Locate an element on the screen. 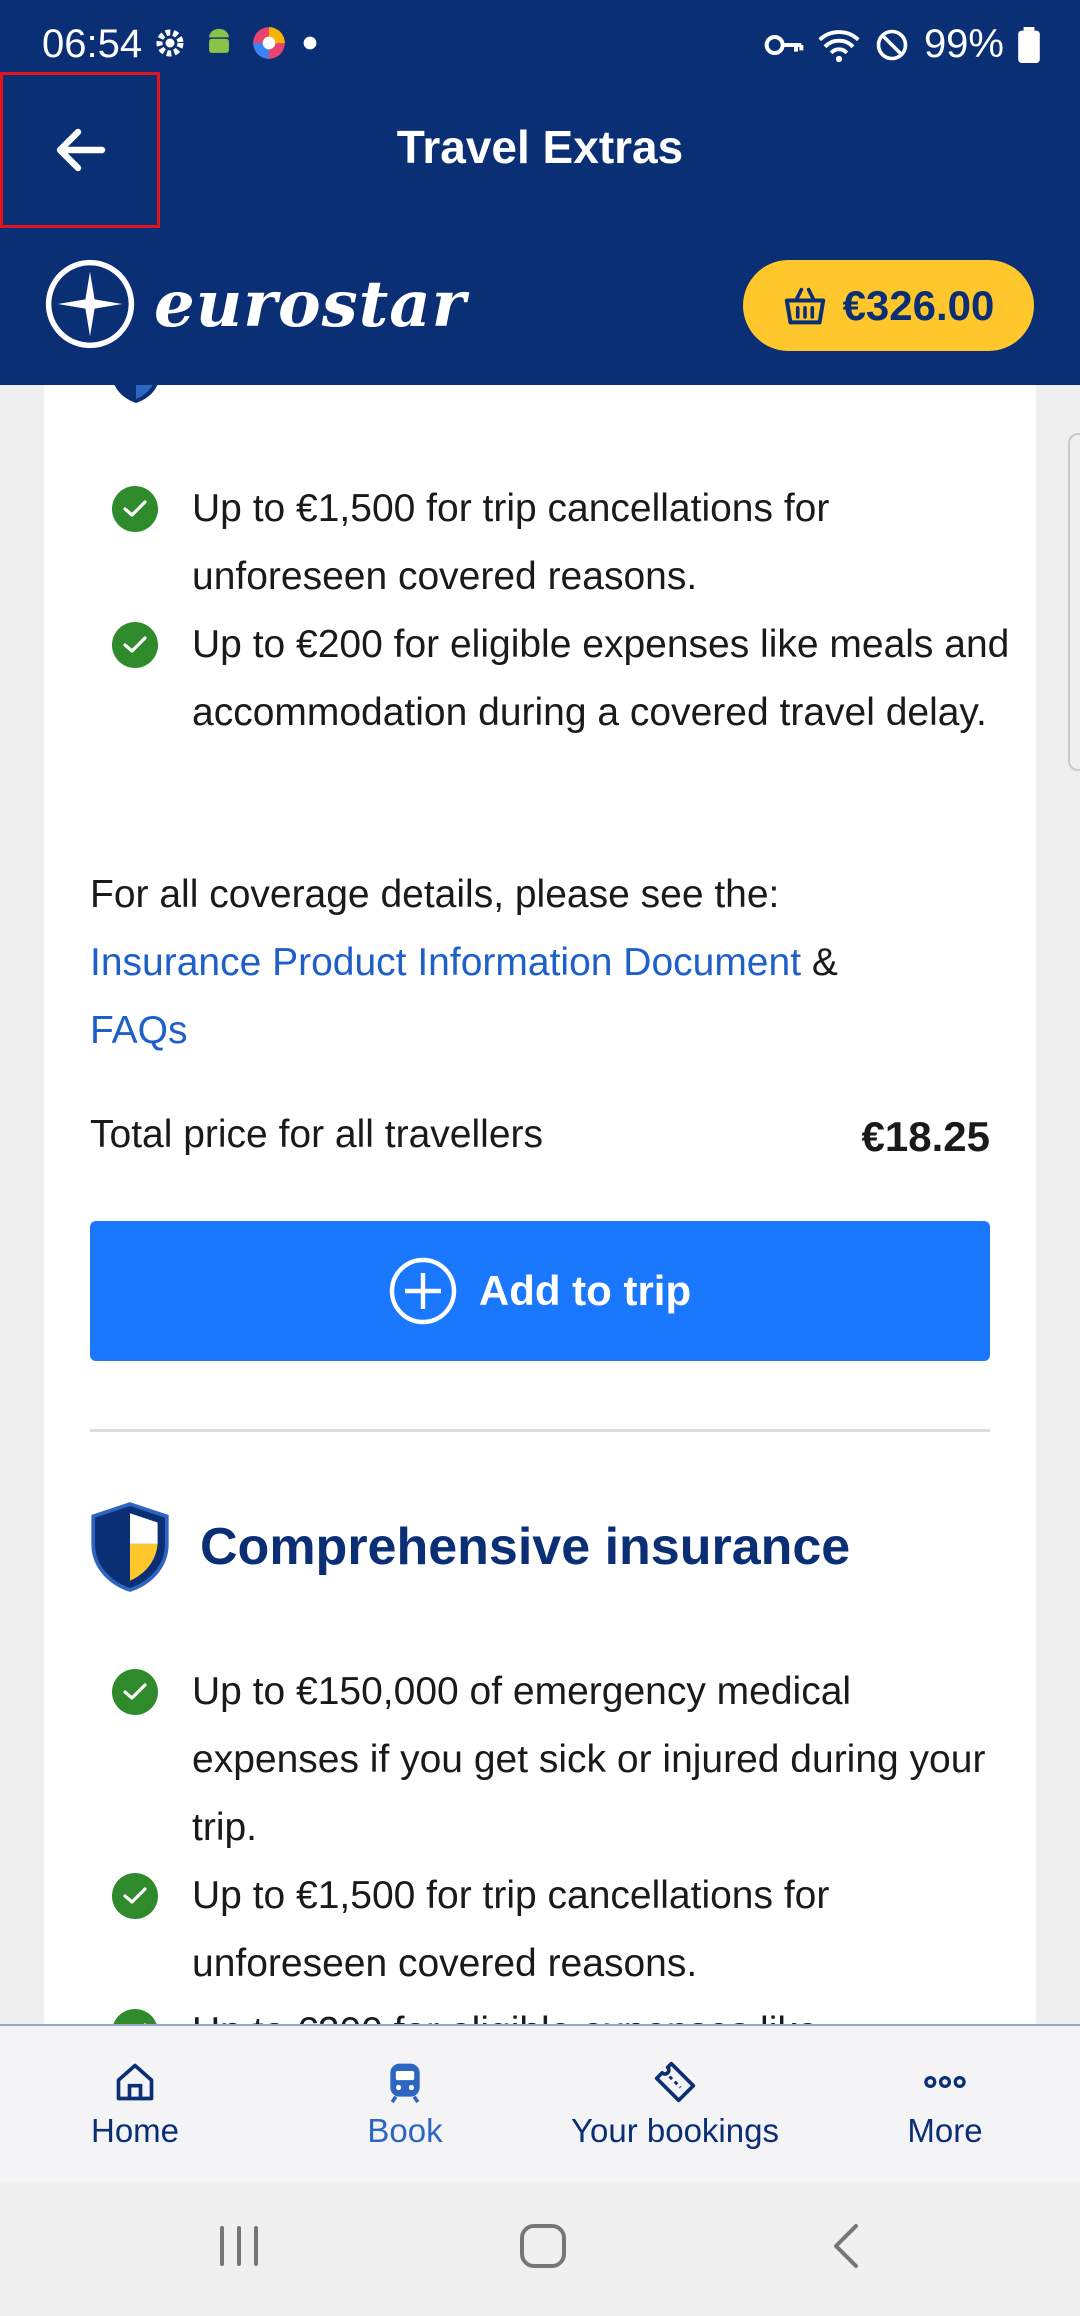  basket-total: €326.00 is located at coordinates (918, 305).